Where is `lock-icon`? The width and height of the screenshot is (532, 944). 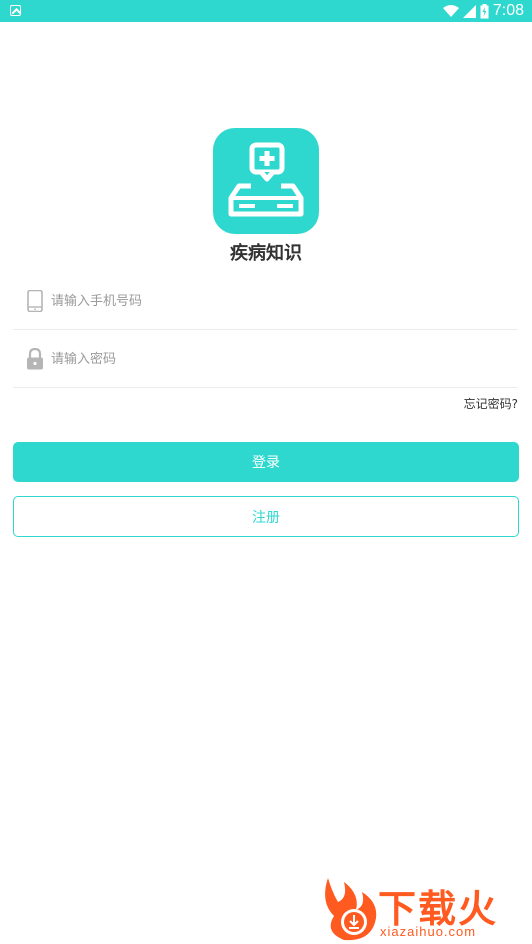 lock-icon is located at coordinates (35, 359).